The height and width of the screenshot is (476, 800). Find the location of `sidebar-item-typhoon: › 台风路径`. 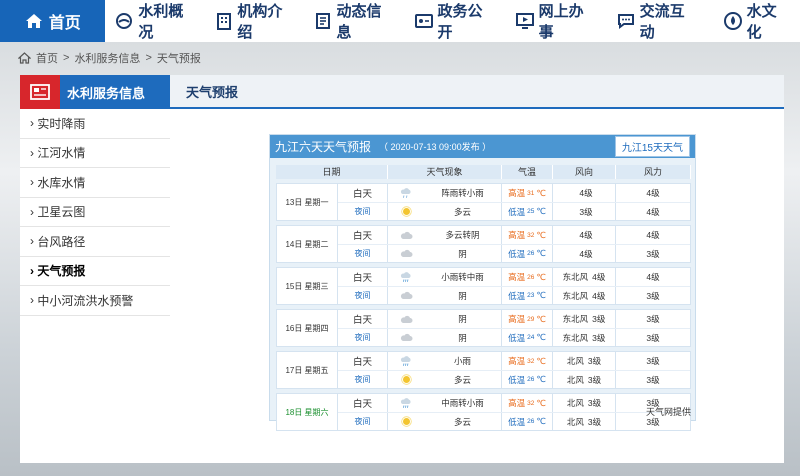

sidebar-item-typhoon: › 台风路径 is located at coordinates (95, 242).